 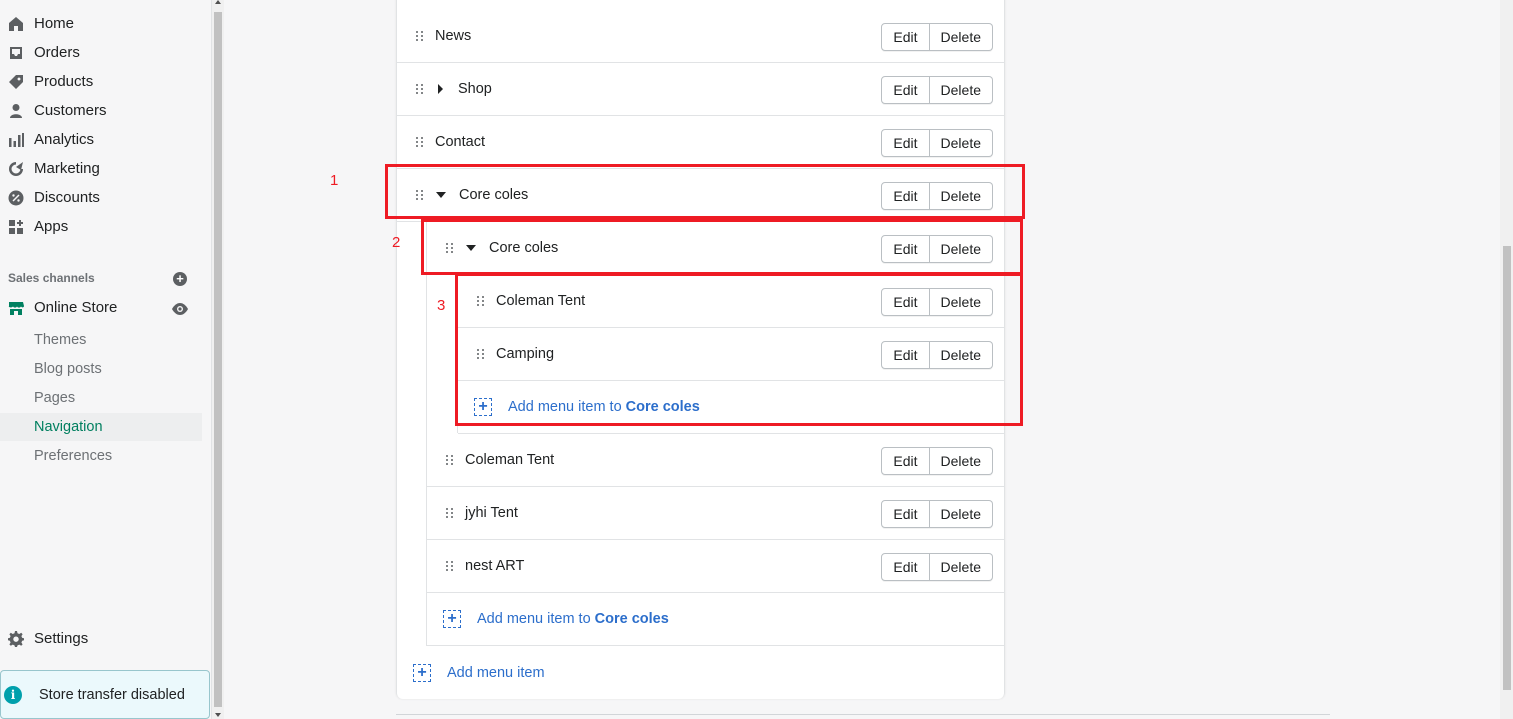 I want to click on menu-item-row: Coleman Tent Edit Delete, so click(x=715, y=460).